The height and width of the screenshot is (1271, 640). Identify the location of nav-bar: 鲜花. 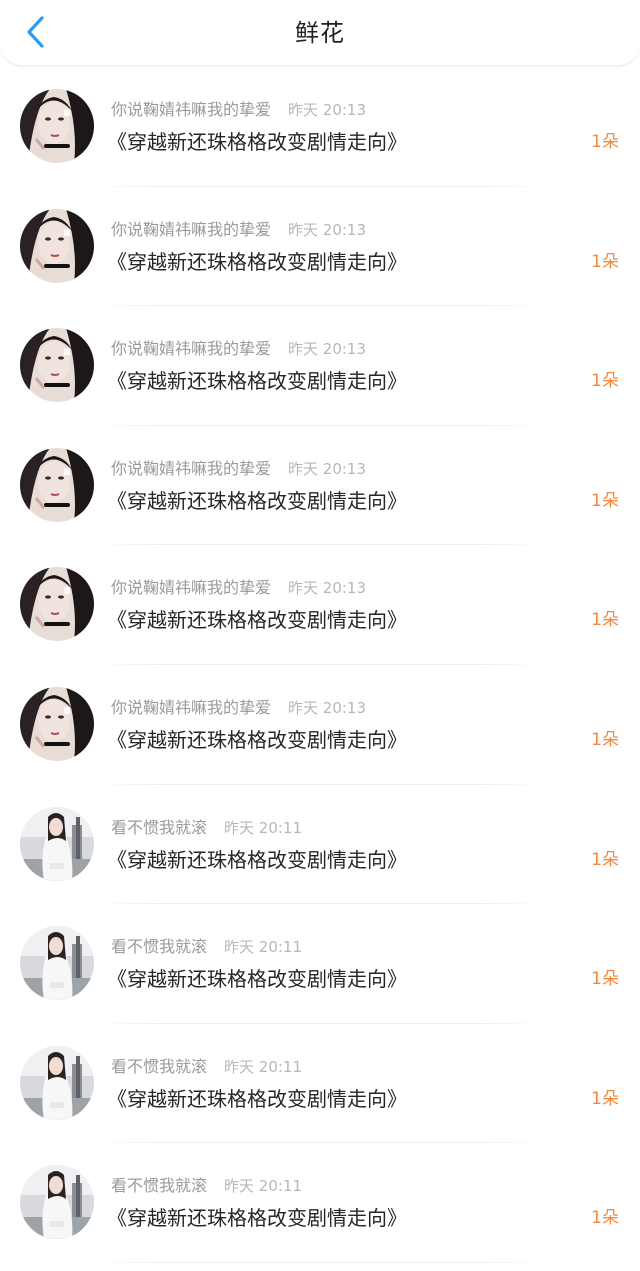
(320, 33).